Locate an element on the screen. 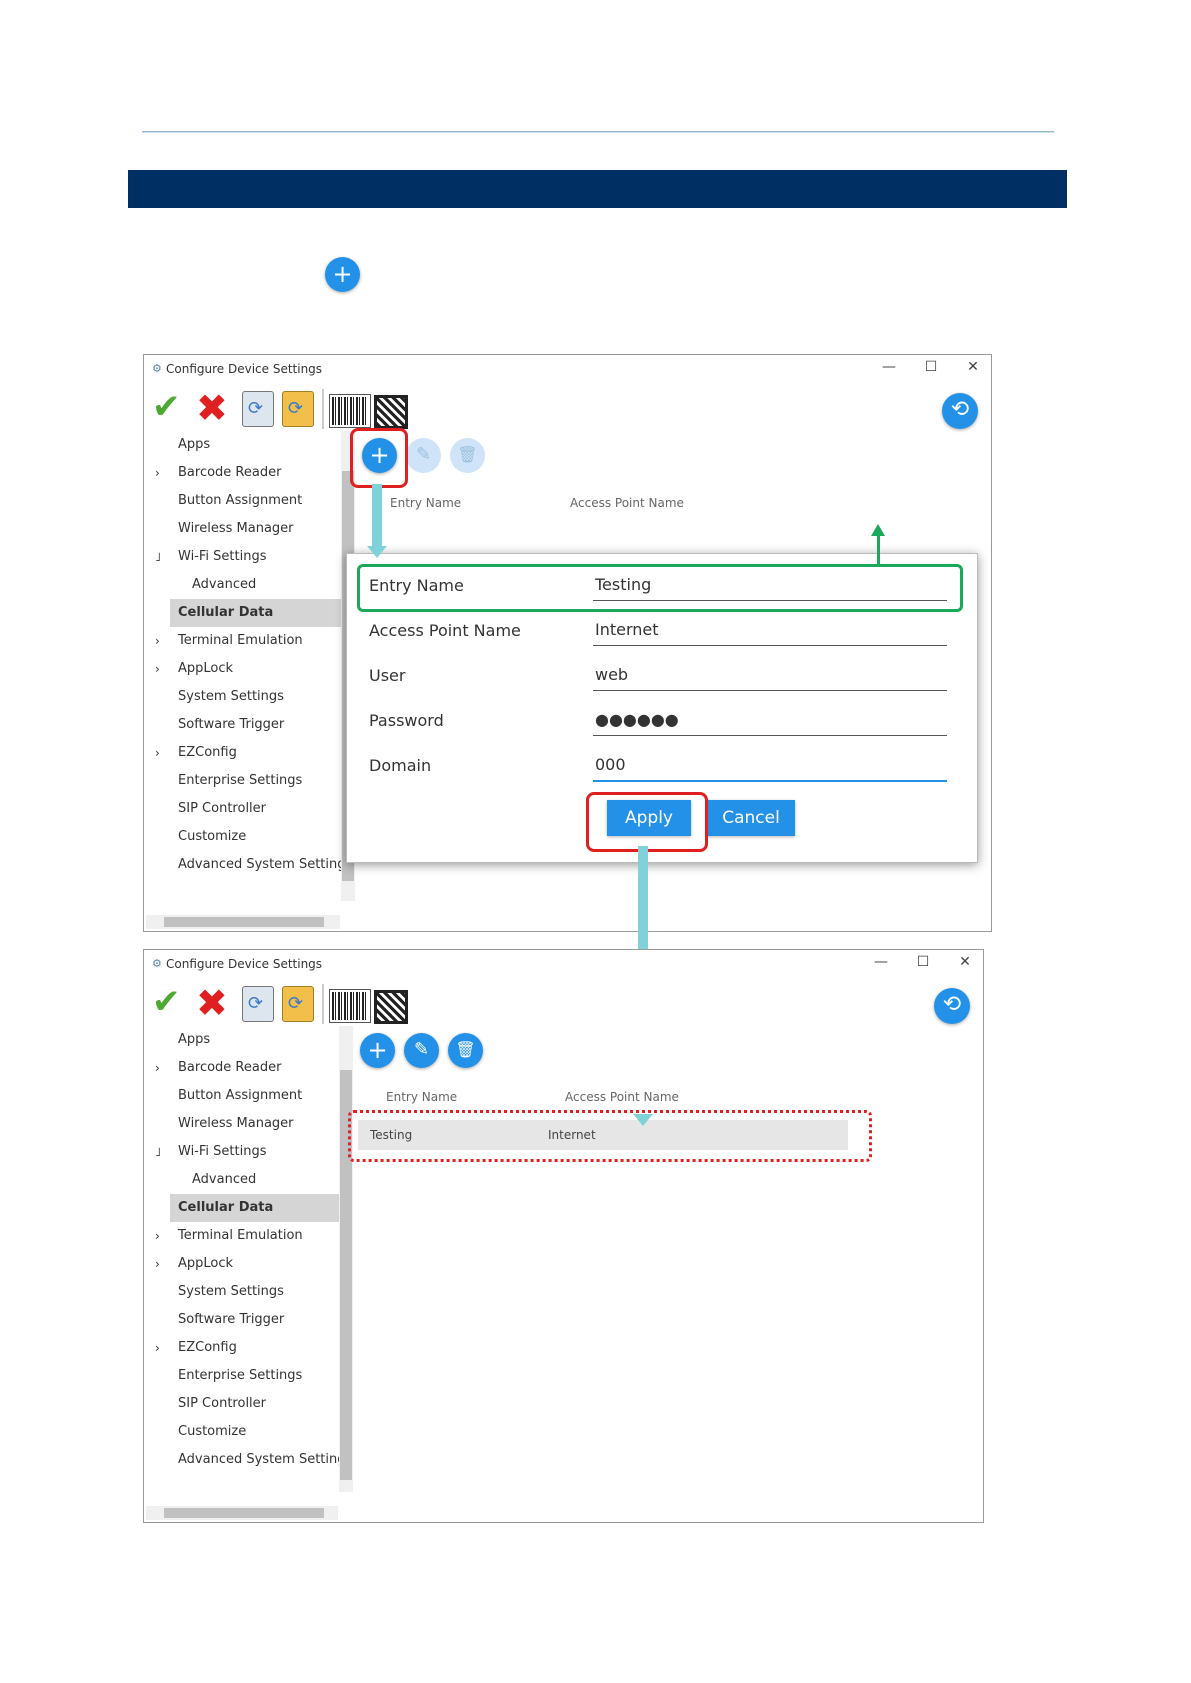  sidebar-scrollbar is located at coordinates (346, 1259).